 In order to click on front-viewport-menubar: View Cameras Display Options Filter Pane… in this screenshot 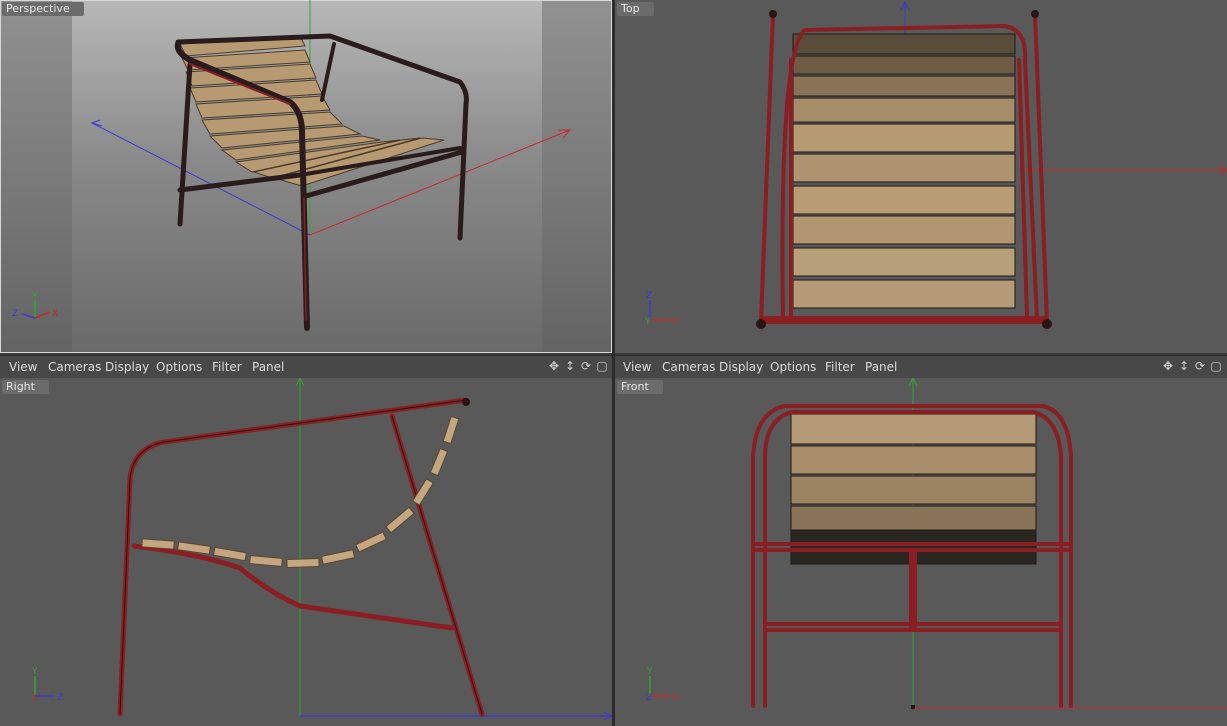, I will do `click(921, 367)`.